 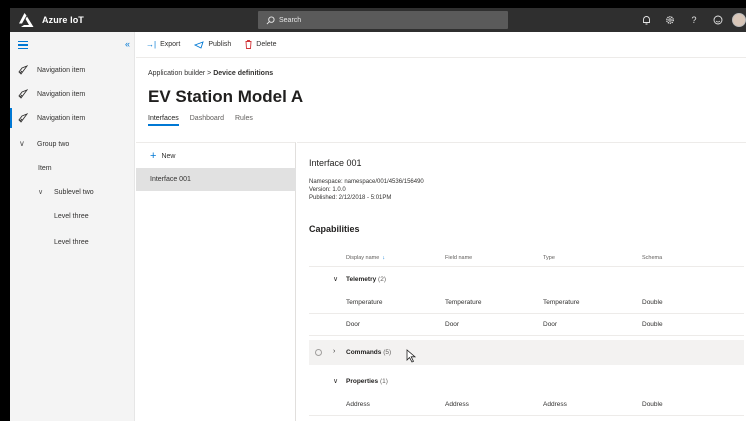 What do you see at coordinates (72, 70) in the screenshot?
I see `nav-item-1: Navigation item` at bounding box center [72, 70].